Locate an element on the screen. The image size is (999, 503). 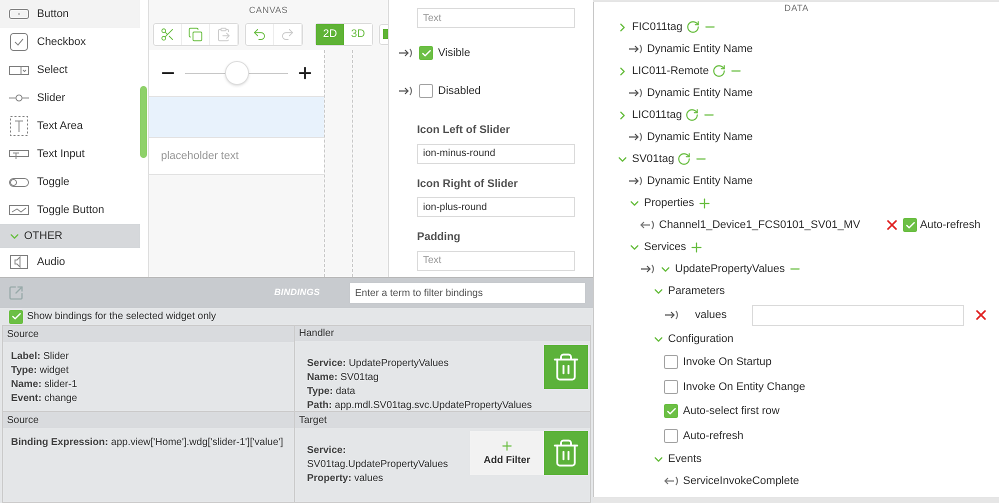
checkbox-widget-icon is located at coordinates (19, 42).